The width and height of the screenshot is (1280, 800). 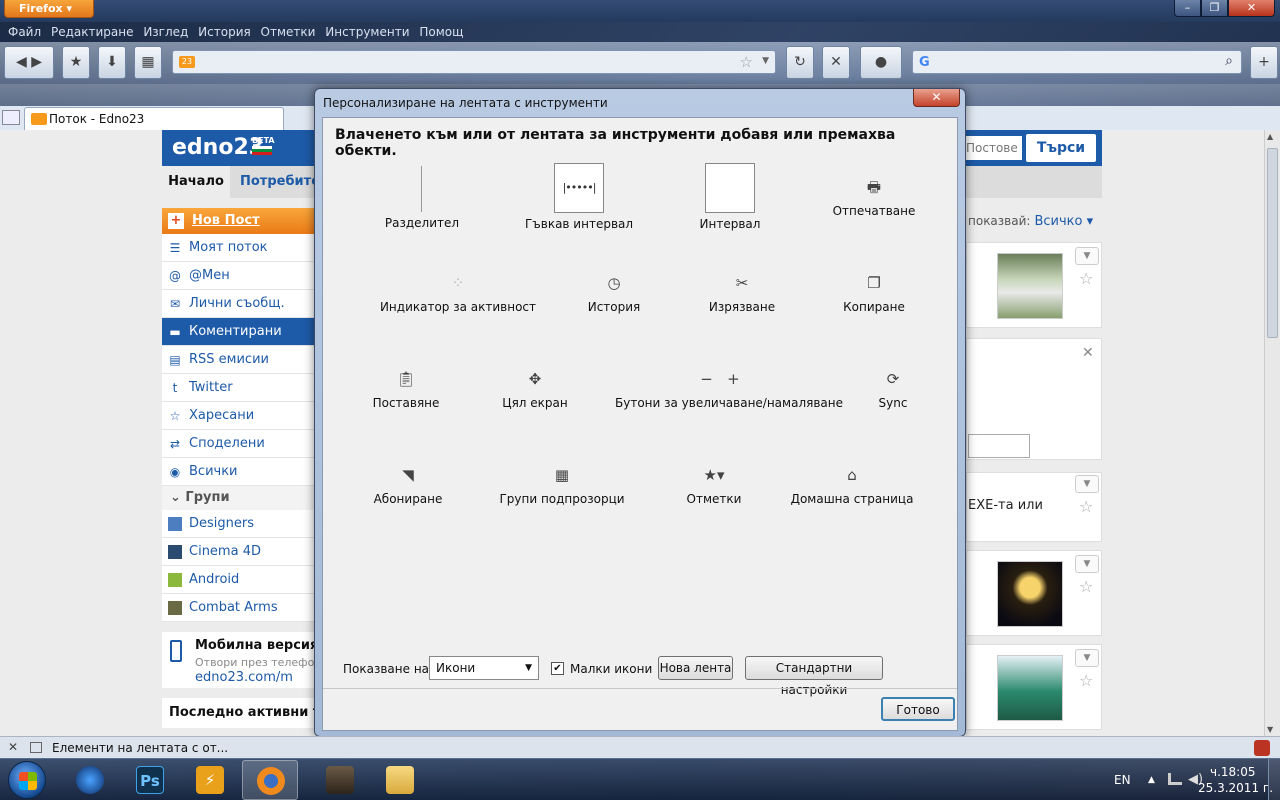 I want to click on done-button: Готово, so click(x=918, y=709).